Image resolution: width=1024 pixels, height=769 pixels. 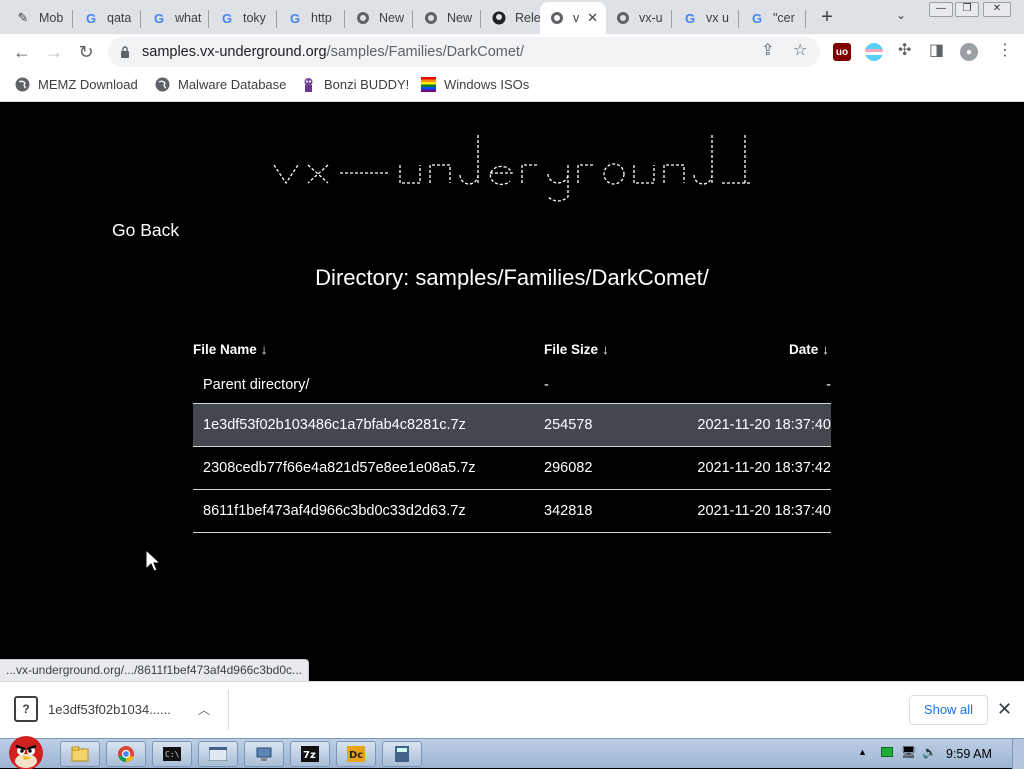 I want to click on windows-taskbar: C:\ 7z Dc ▲ 🖥 🔊 9:59 AM, so click(x=512, y=752).